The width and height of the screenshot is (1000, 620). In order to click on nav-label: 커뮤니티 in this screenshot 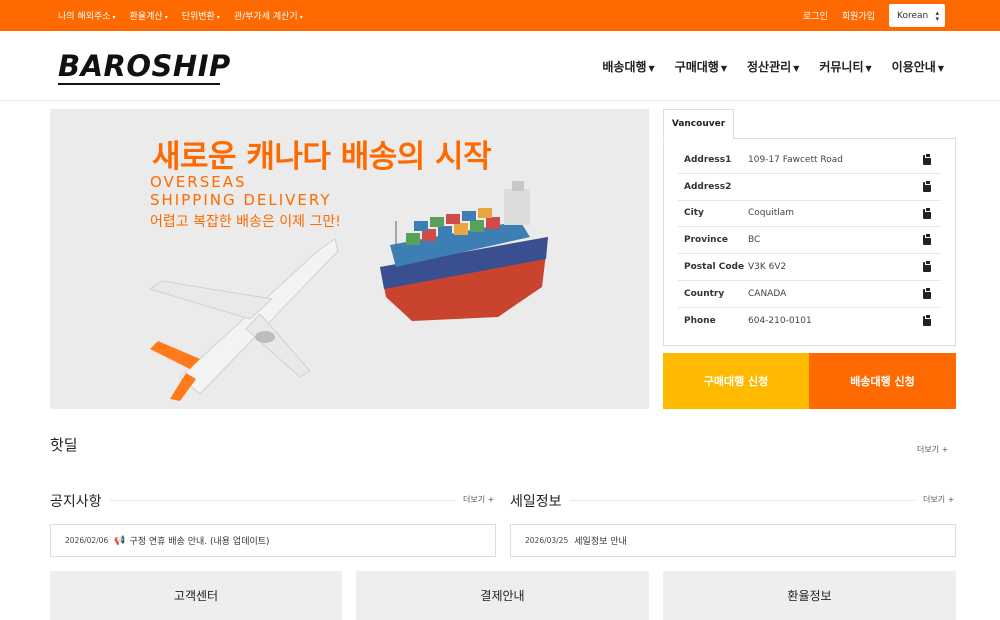, I will do `click(841, 66)`.